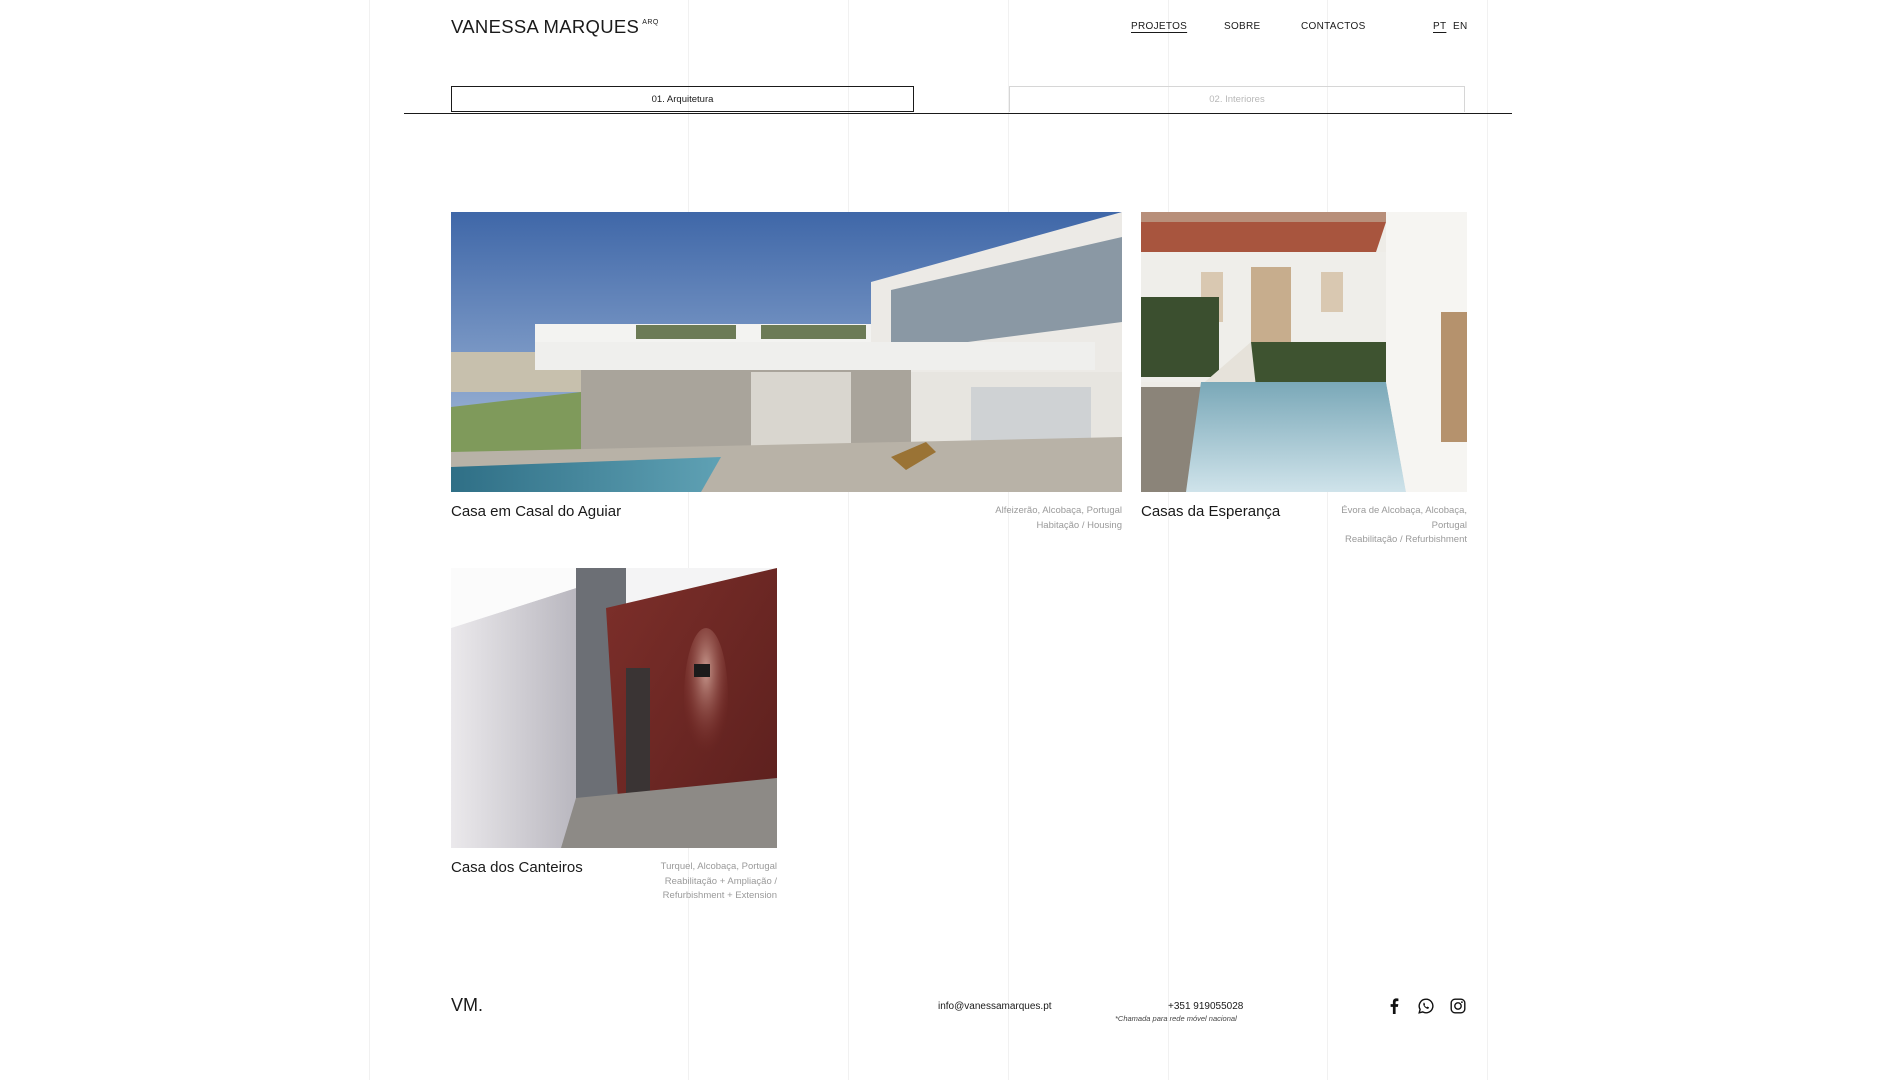 This screenshot has width=1900, height=1080. What do you see at coordinates (1079, 525) in the screenshot?
I see `project-category: Habitação / Housing` at bounding box center [1079, 525].